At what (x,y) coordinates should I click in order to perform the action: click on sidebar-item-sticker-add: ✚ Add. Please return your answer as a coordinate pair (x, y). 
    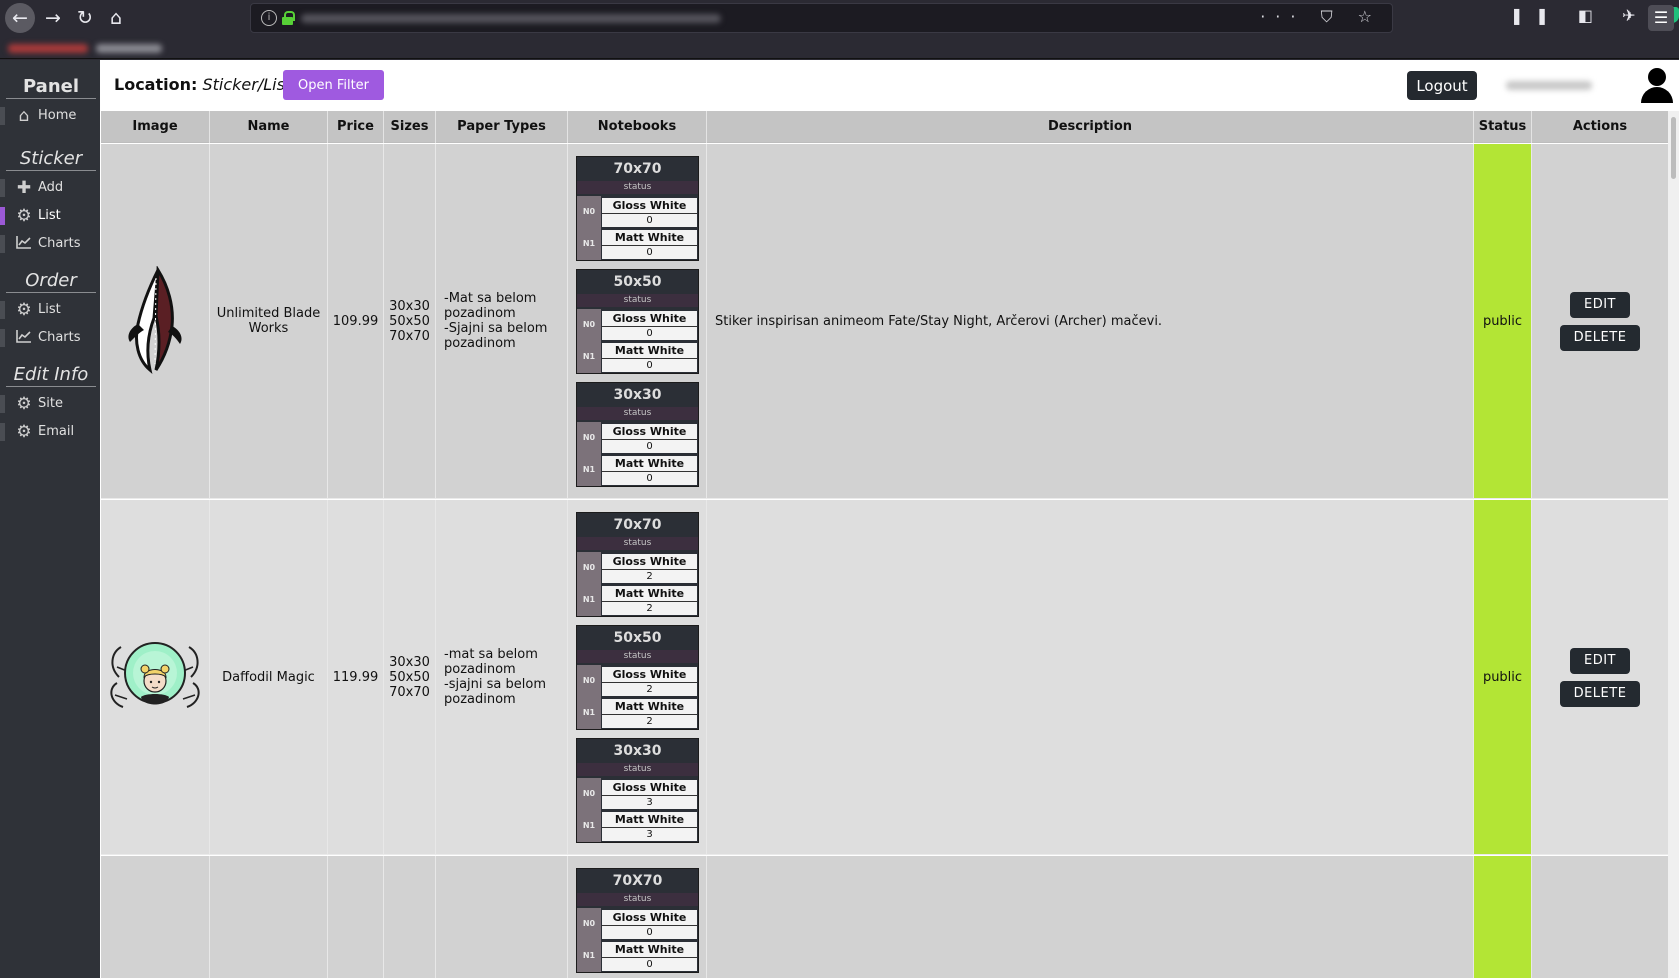
    Looking at the image, I should click on (50, 188).